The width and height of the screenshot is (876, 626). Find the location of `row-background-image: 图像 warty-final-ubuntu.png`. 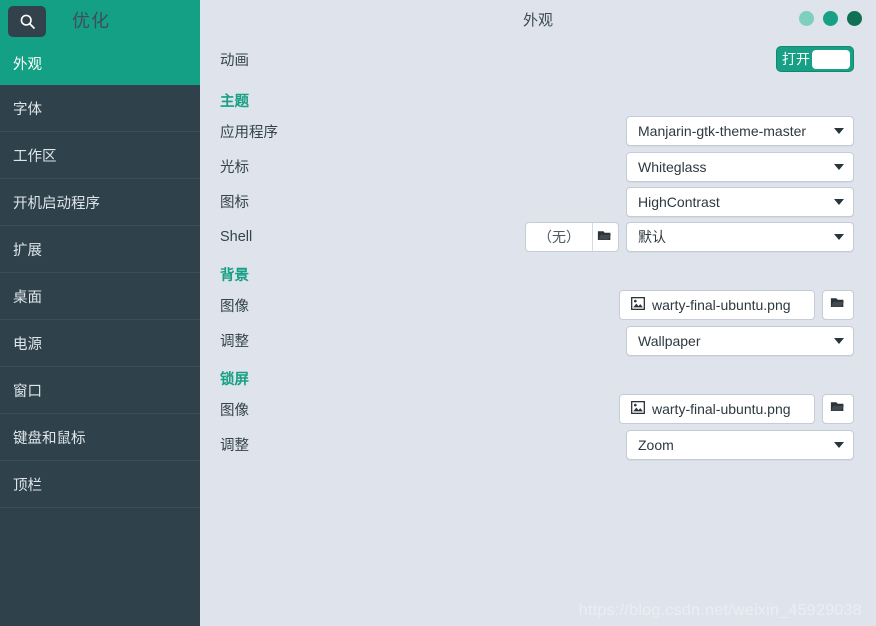

row-background-image: 图像 warty-final-ubuntu.png is located at coordinates (537, 305).